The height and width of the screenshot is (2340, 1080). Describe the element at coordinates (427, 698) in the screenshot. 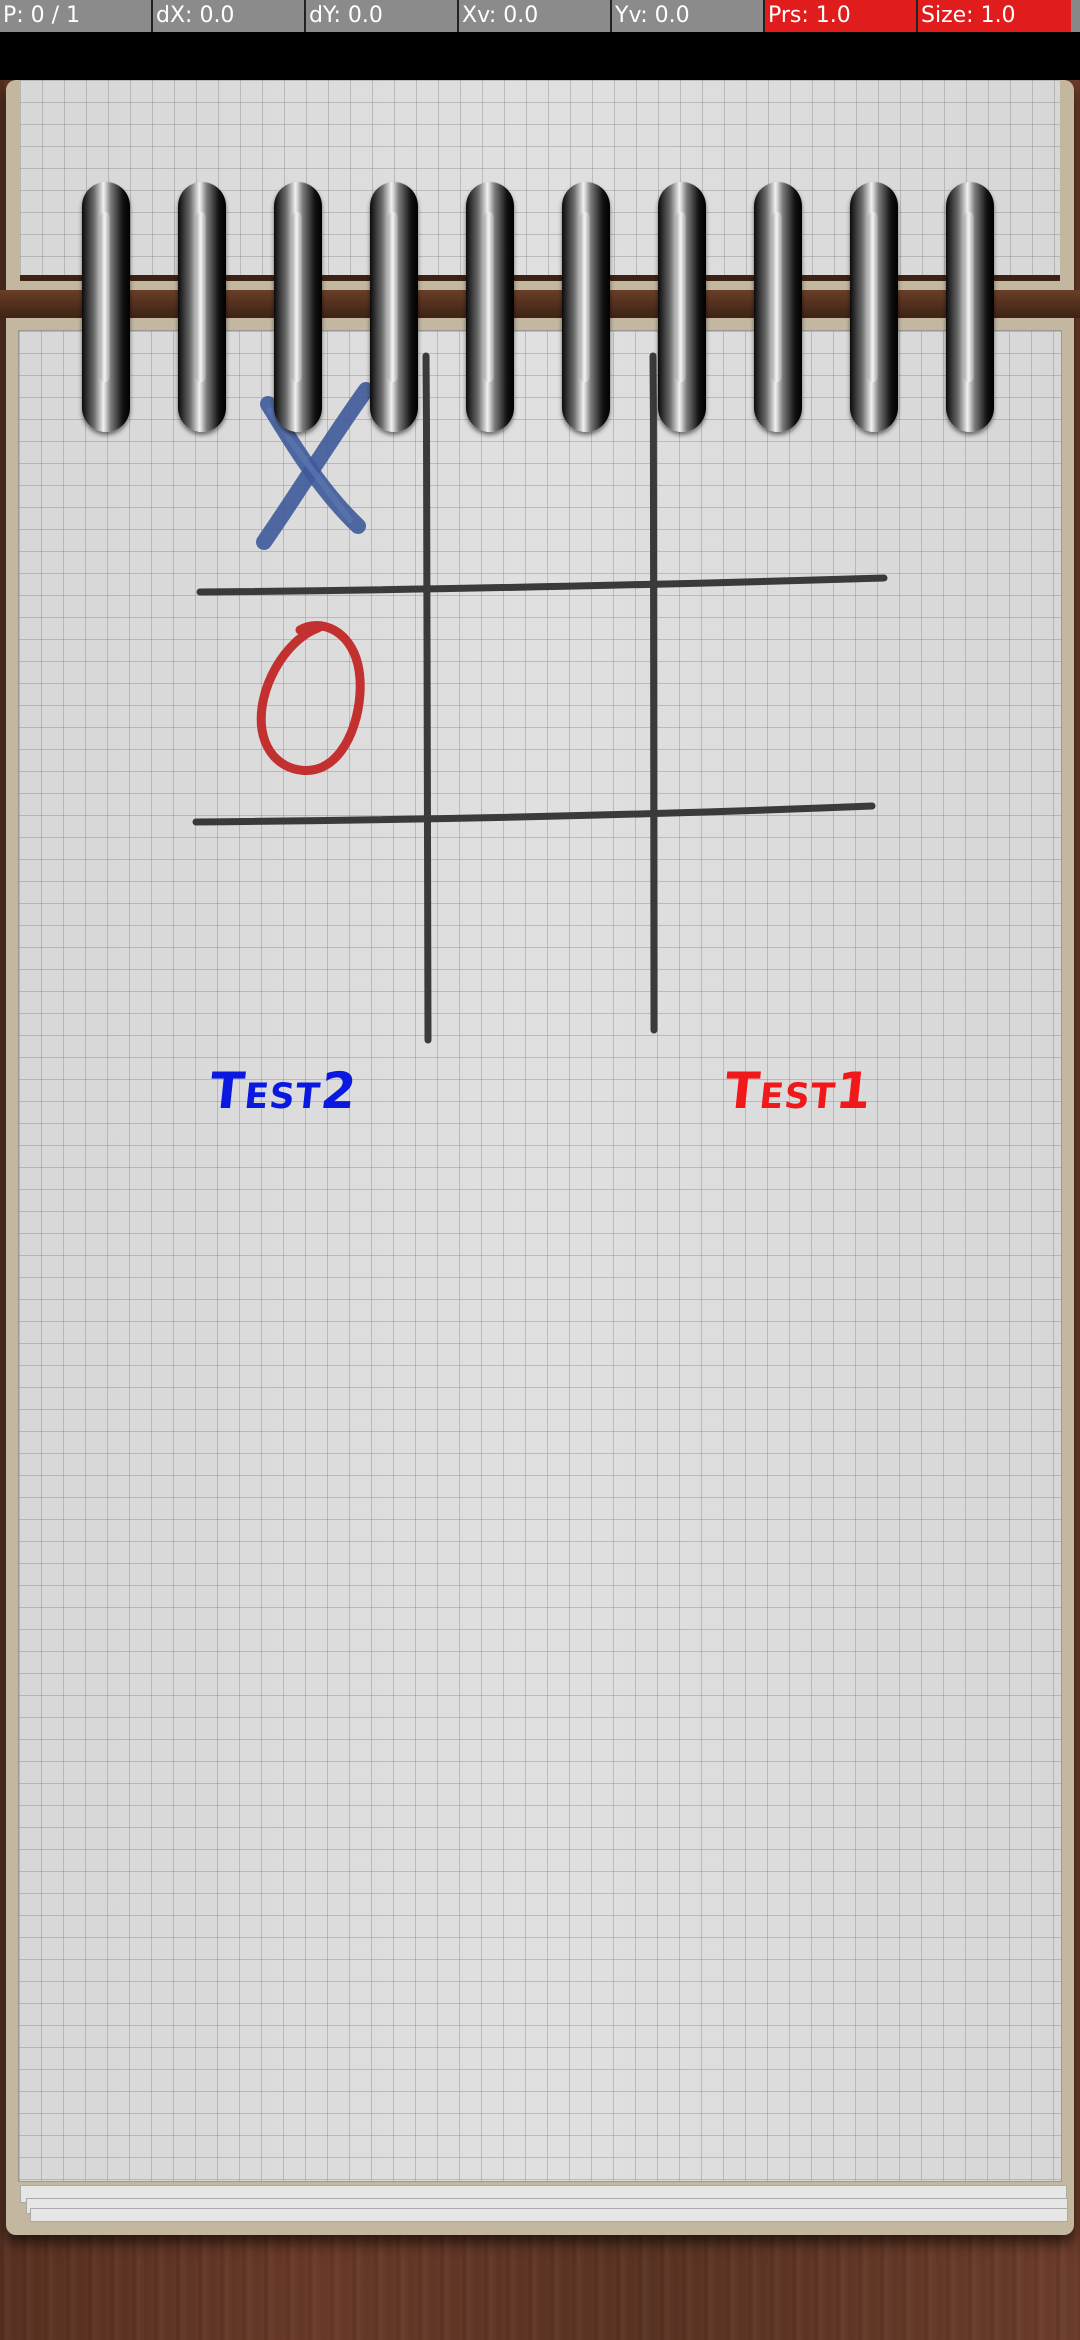

I see `grid-line-vertical-left` at that location.